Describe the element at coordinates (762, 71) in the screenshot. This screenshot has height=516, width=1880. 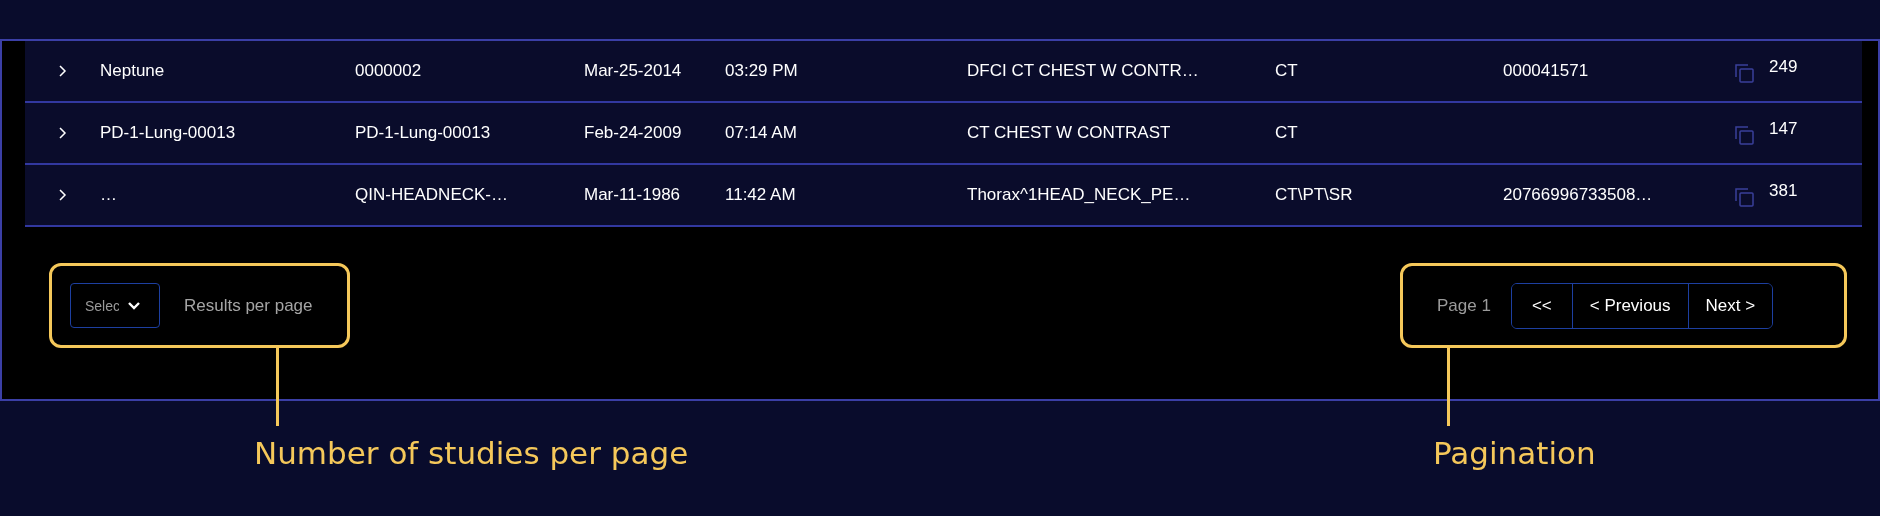
I see `table-cell-text: 03:29 PM` at that location.